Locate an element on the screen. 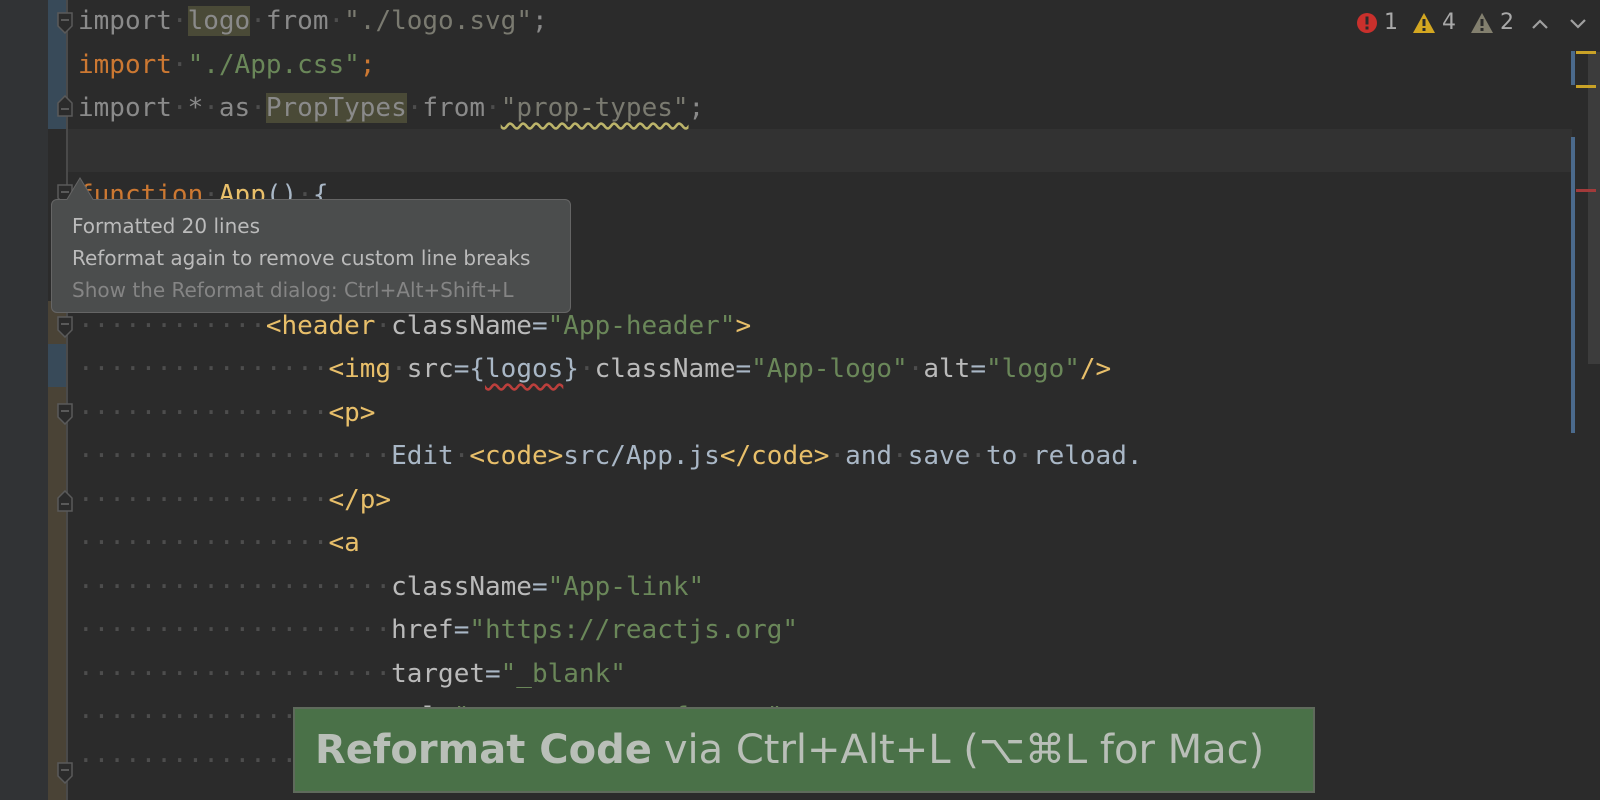 This screenshot has width=1600, height=800. next-highlight-button is located at coordinates (1578, 23).